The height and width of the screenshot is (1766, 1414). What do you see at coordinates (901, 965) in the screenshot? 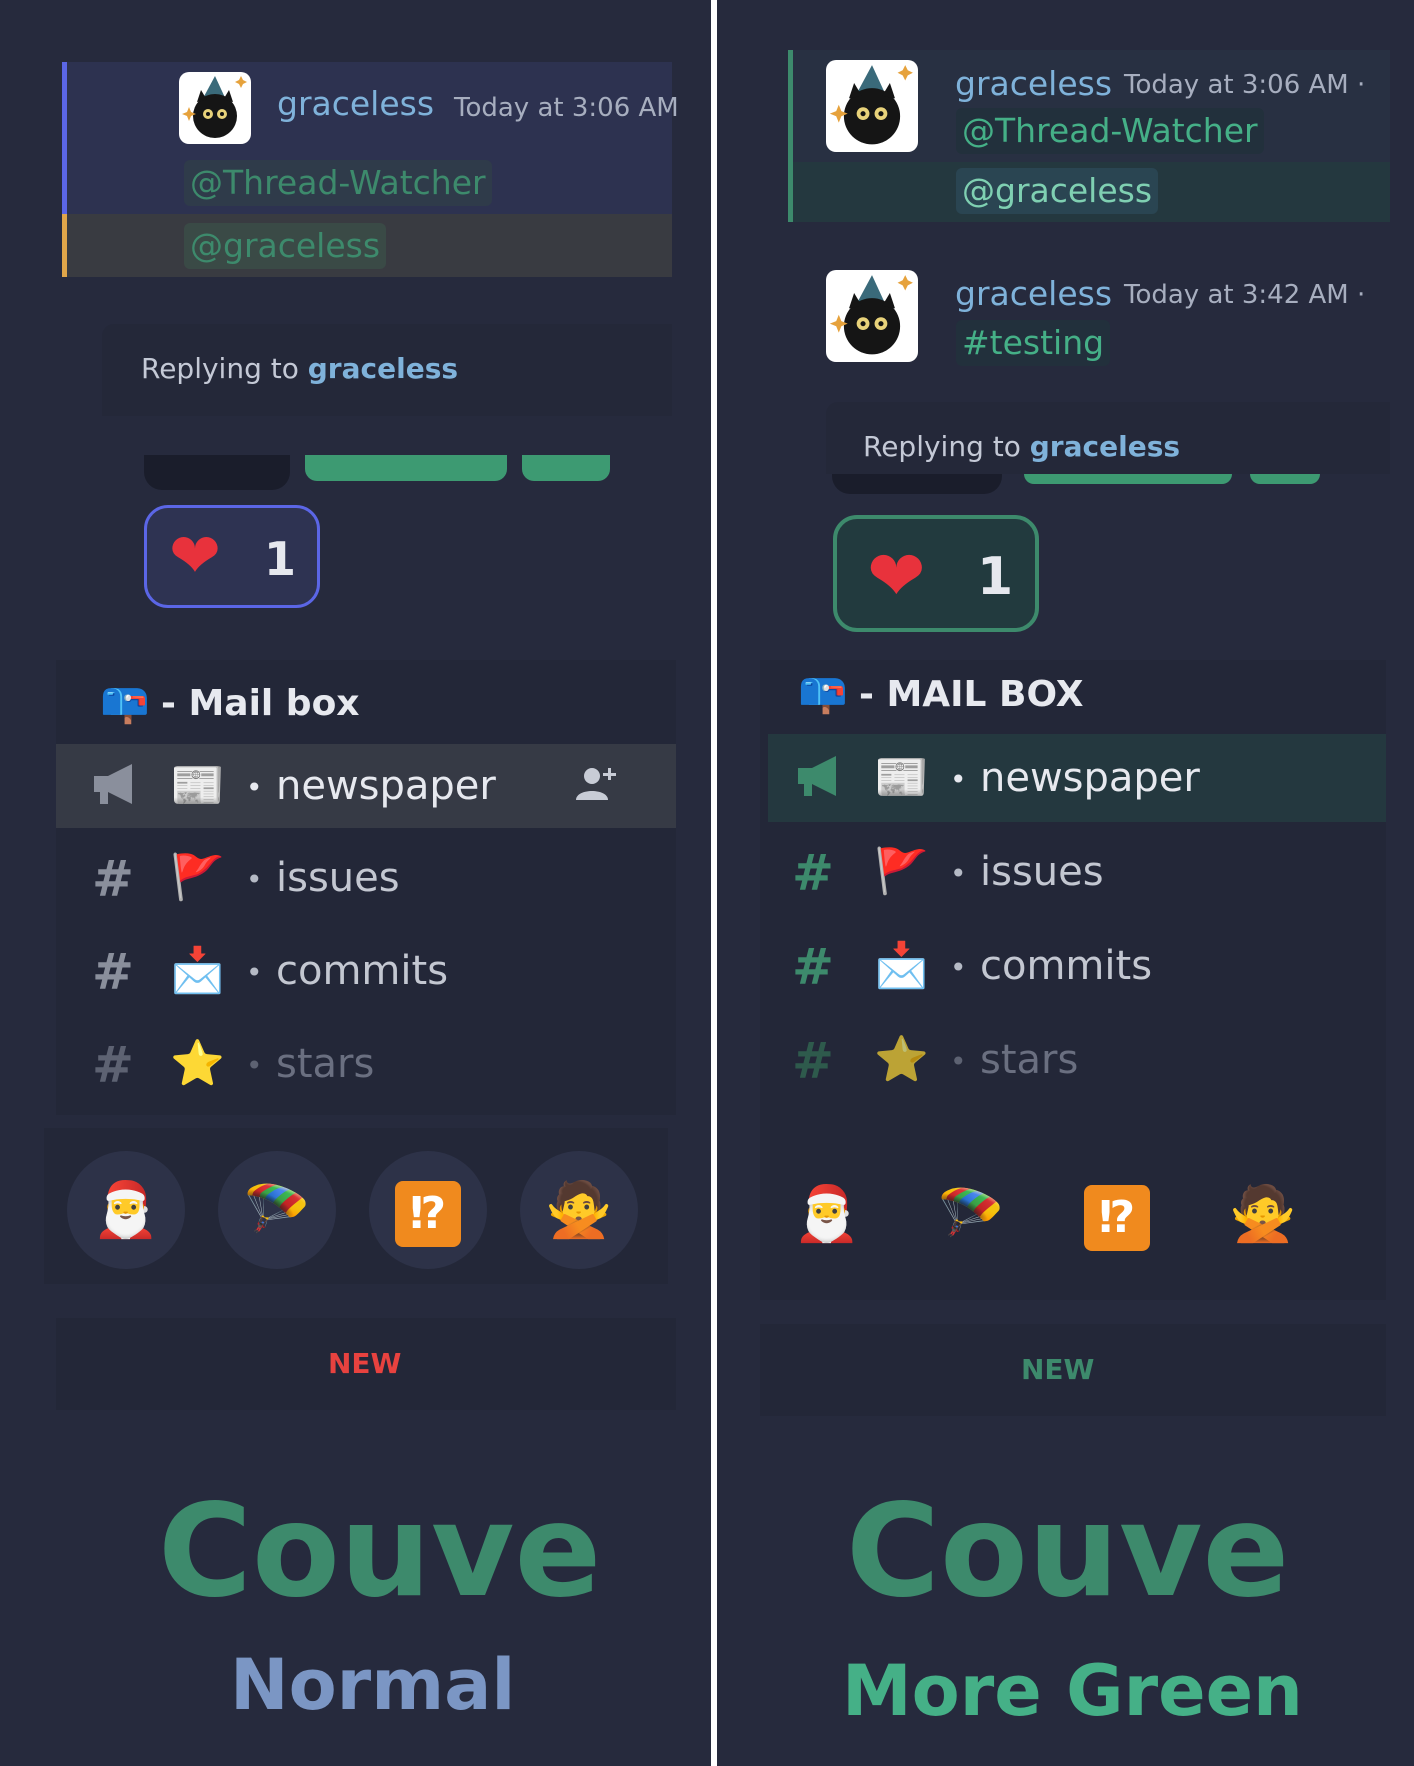
I see `inbox-envelope-emoji-icon: 📩` at bounding box center [901, 965].